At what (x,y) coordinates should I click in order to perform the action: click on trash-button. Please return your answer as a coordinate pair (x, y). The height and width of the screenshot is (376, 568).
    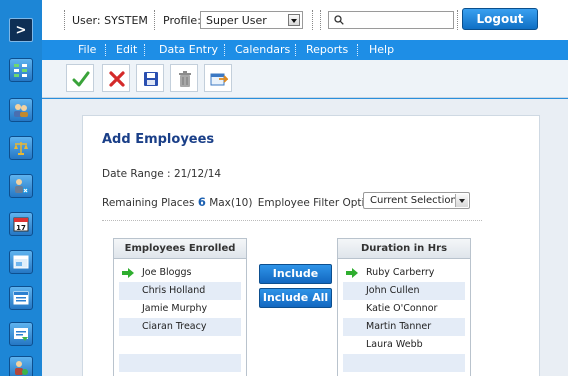
    Looking at the image, I should click on (184, 78).